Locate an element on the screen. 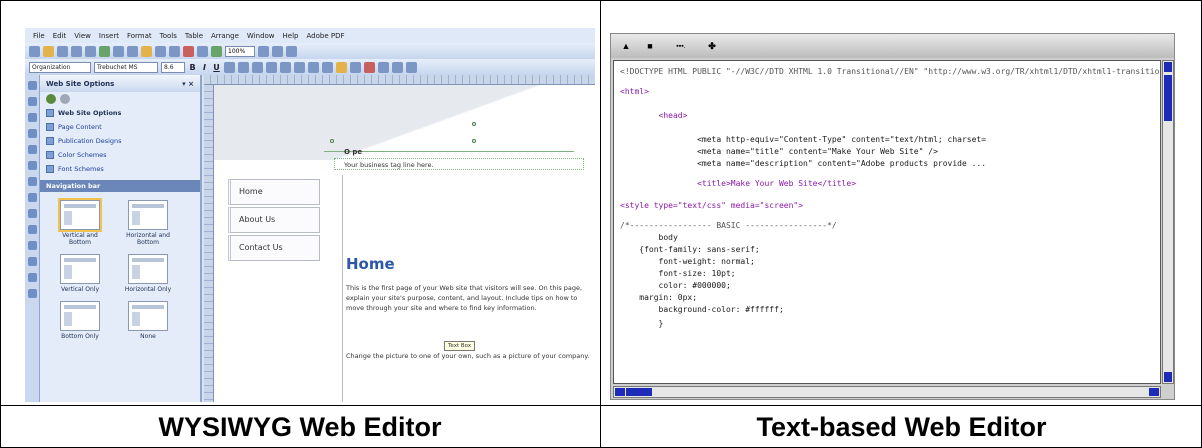 Image resolution: width=1202 pixels, height=448 pixels. form-control-icon is located at coordinates (32, 261).